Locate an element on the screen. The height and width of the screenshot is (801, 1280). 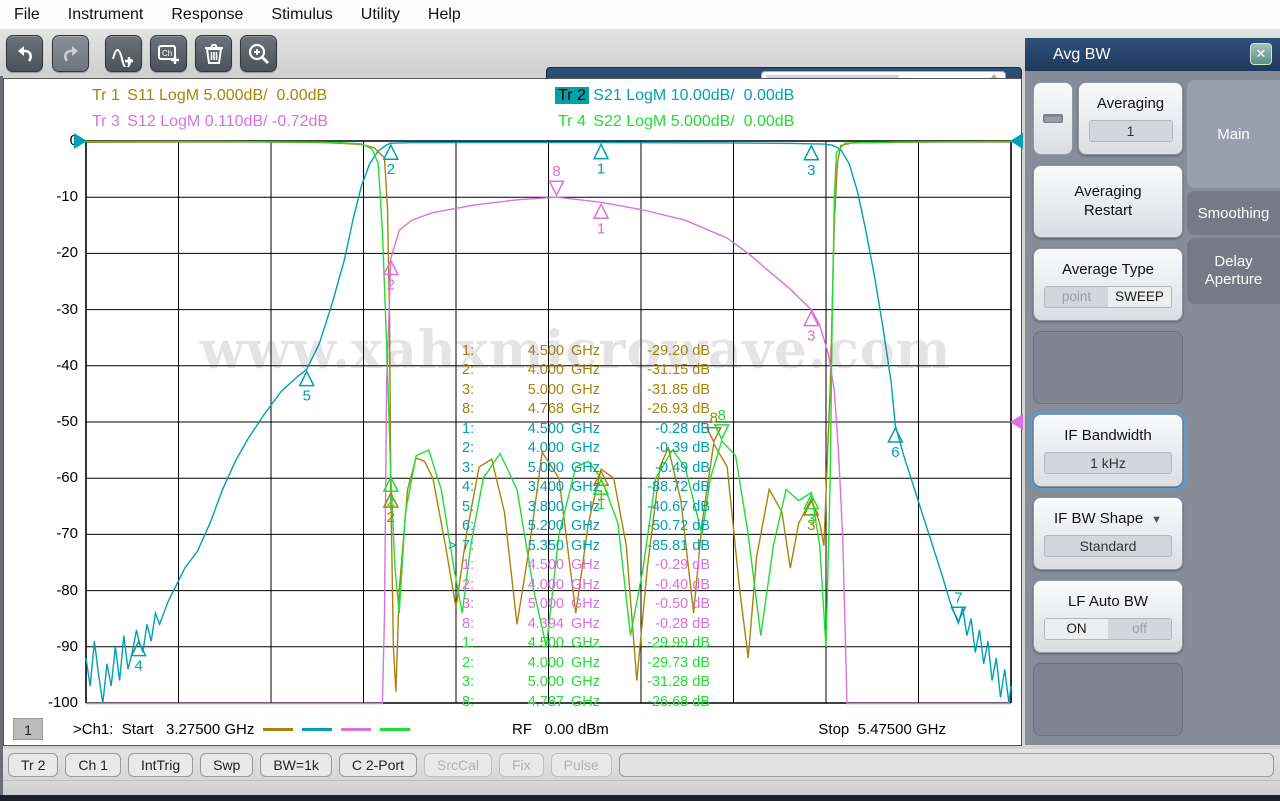
svg-text: 8 is located at coordinates (722, 415).